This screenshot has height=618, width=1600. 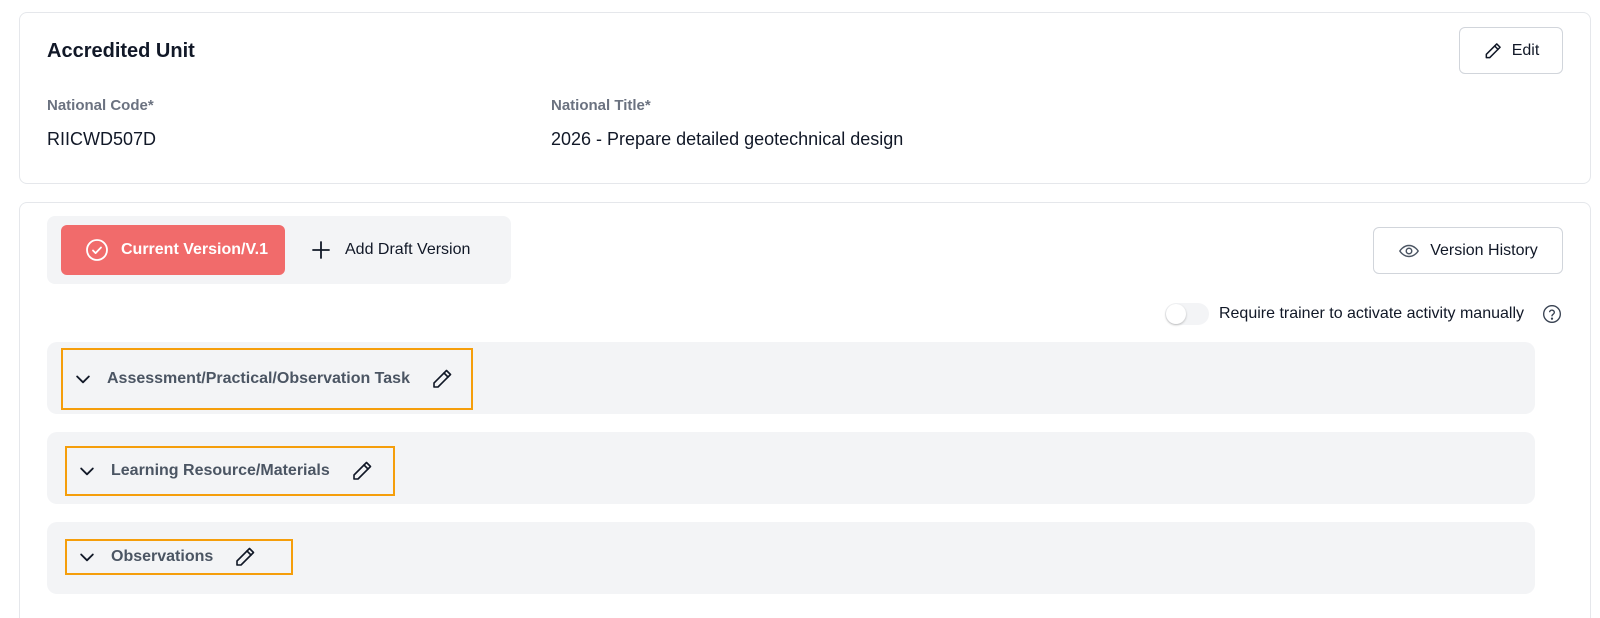 I want to click on toggle-knob, so click(x=1175, y=314).